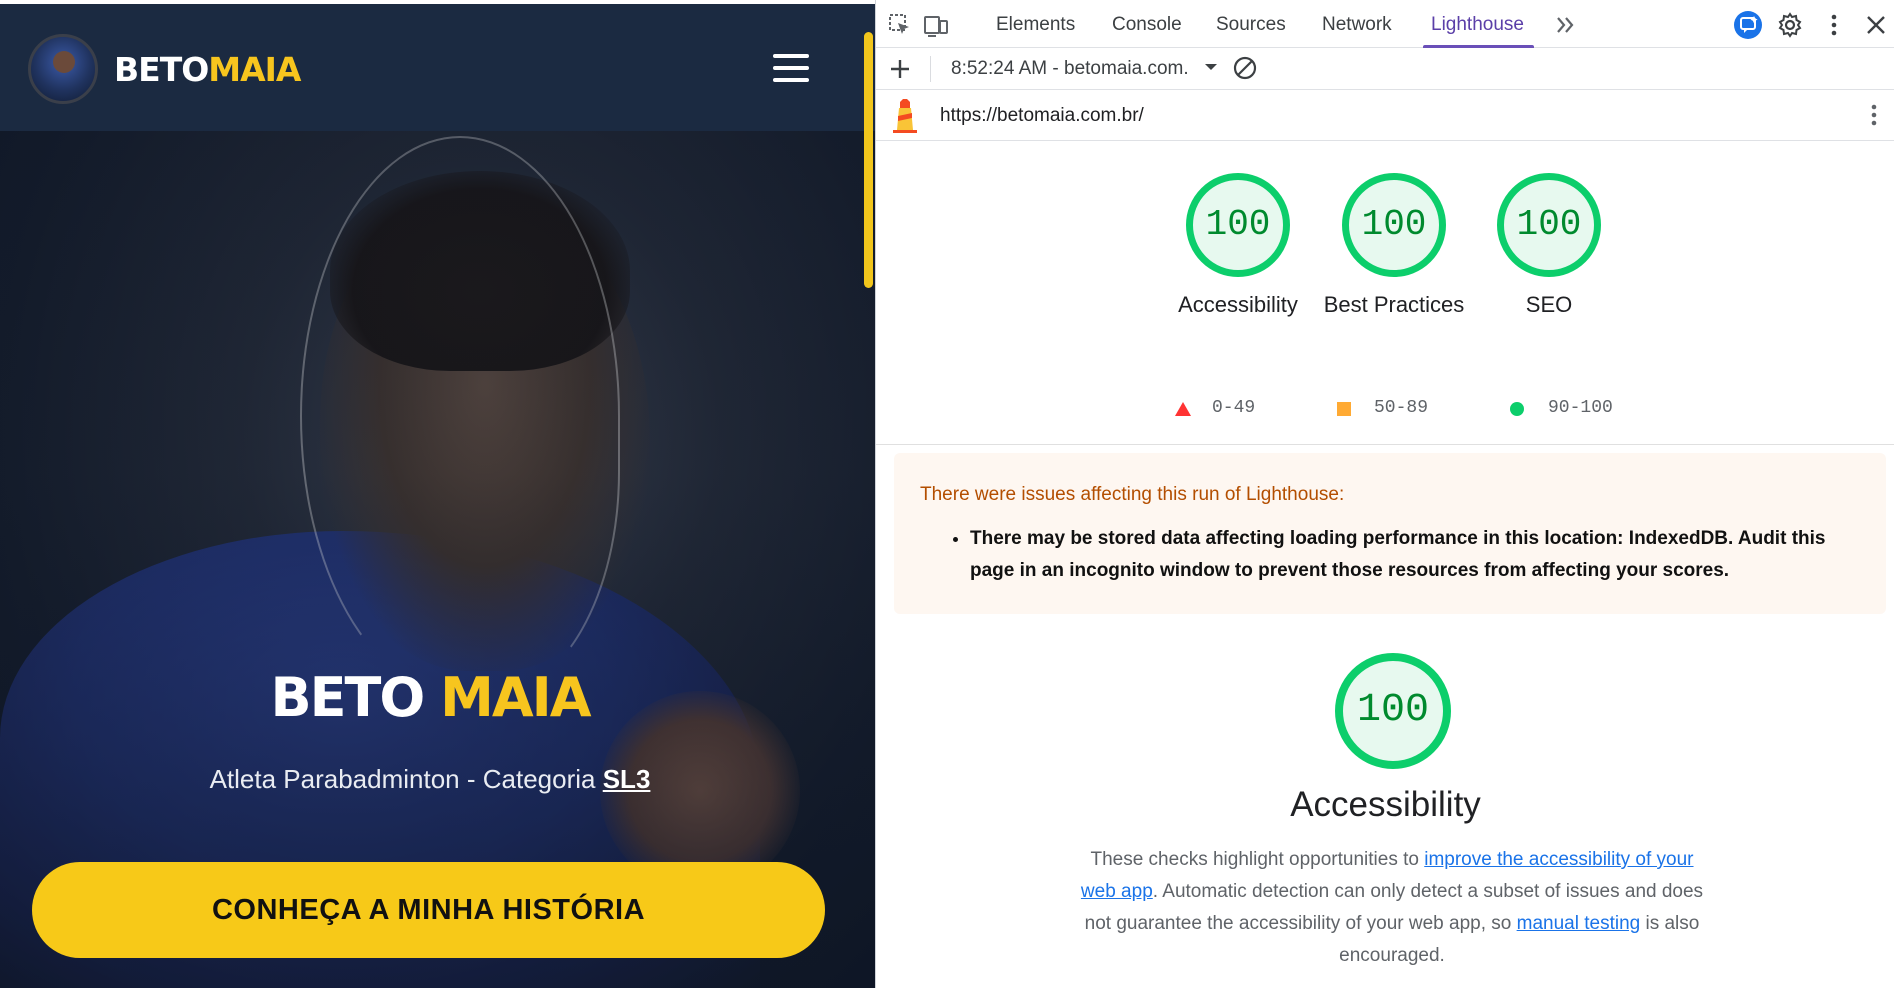  I want to click on fail-triangle-icon, so click(1183, 409).